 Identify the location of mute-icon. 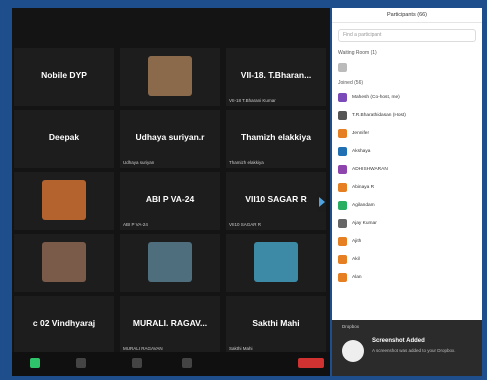
(35, 363).